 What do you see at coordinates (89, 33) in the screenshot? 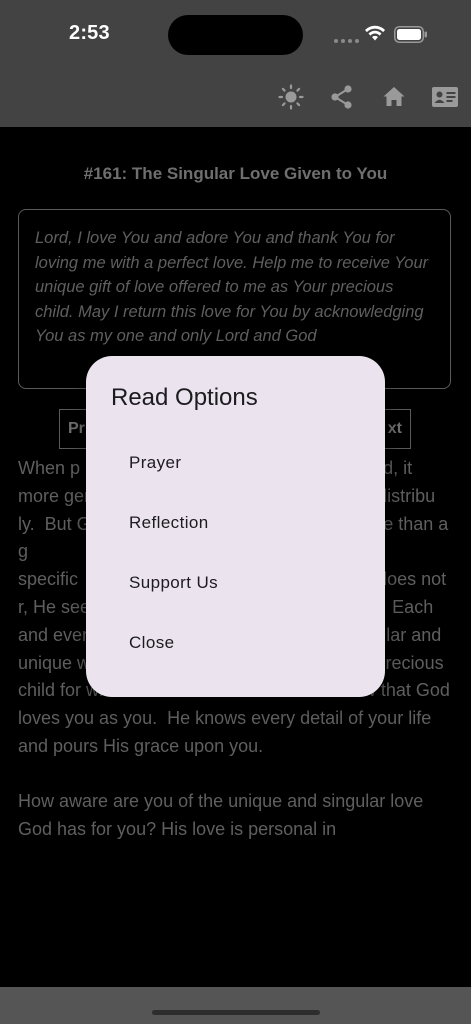
I see `status-time: 2:53` at bounding box center [89, 33].